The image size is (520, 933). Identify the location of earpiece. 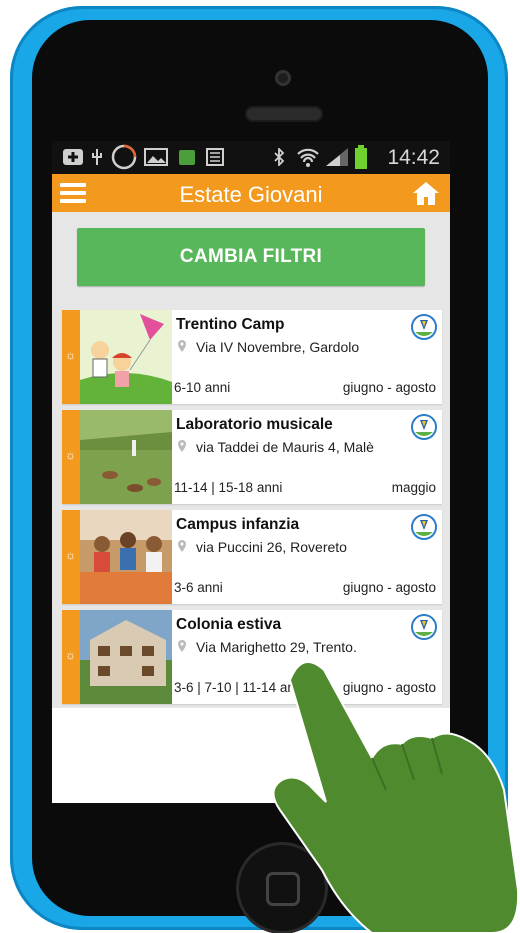
(284, 114).